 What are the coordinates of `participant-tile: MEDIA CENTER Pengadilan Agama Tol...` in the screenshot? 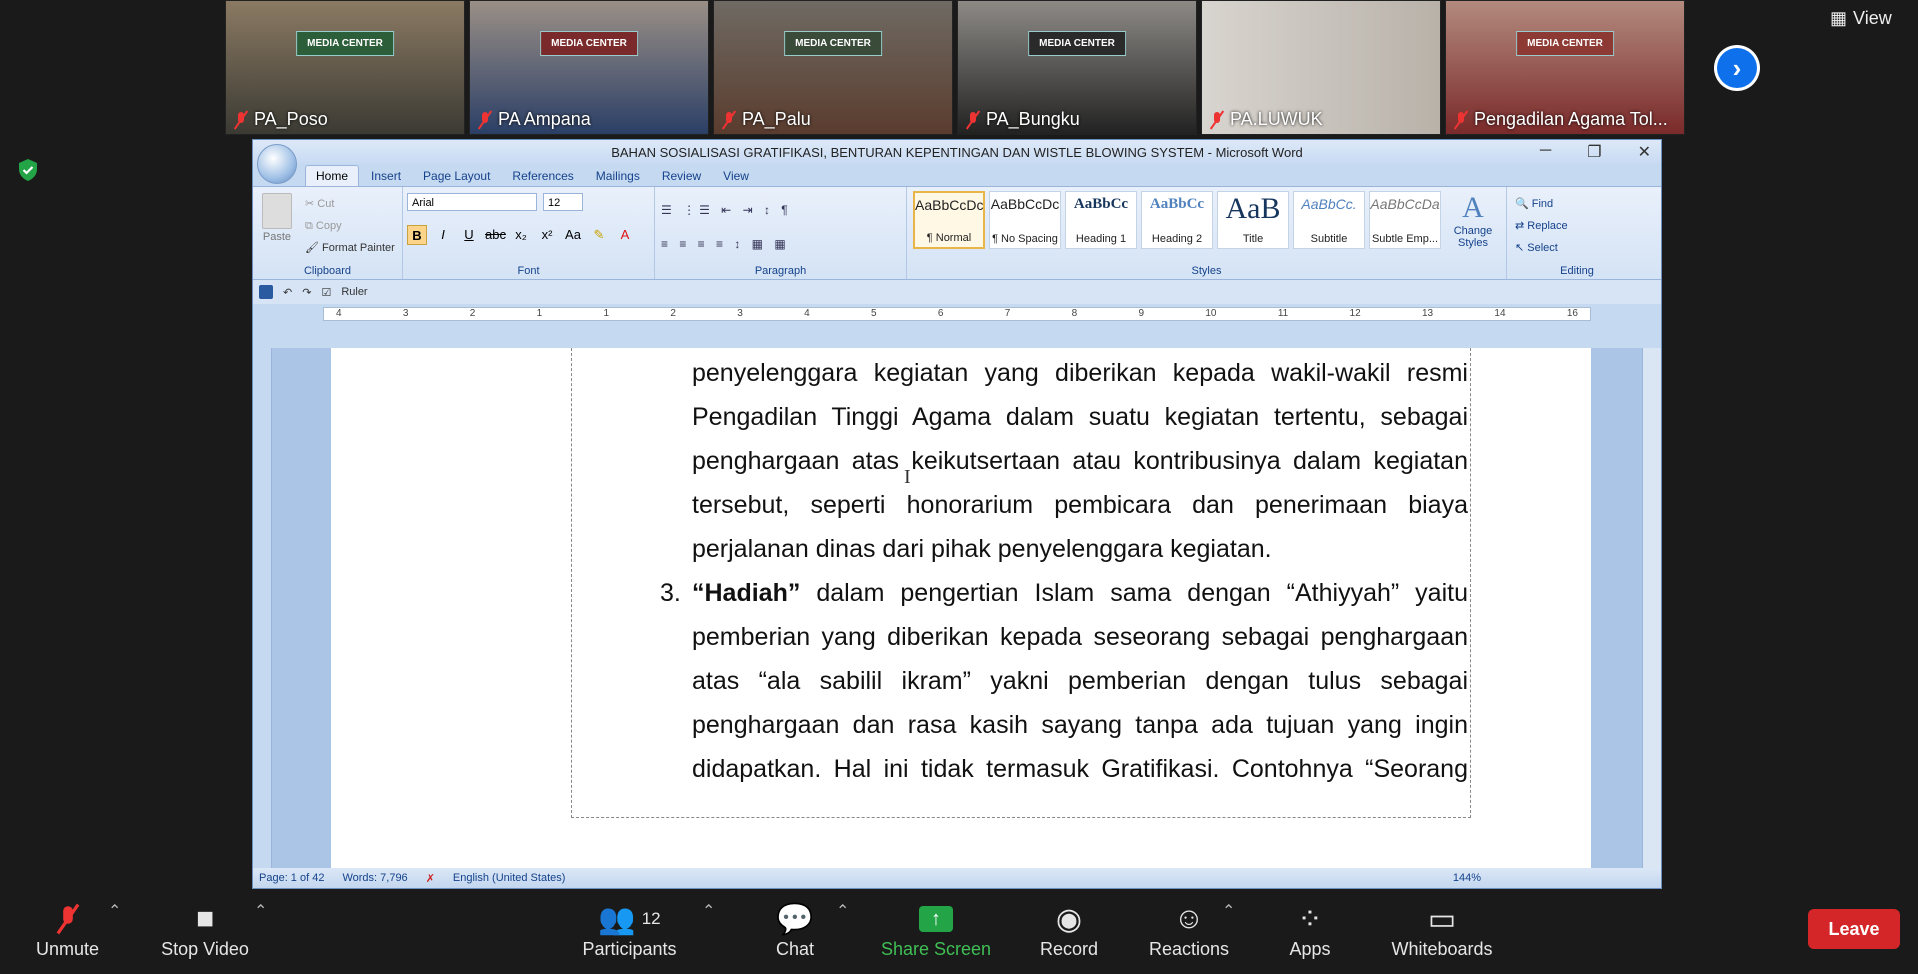 It's located at (1565, 67).